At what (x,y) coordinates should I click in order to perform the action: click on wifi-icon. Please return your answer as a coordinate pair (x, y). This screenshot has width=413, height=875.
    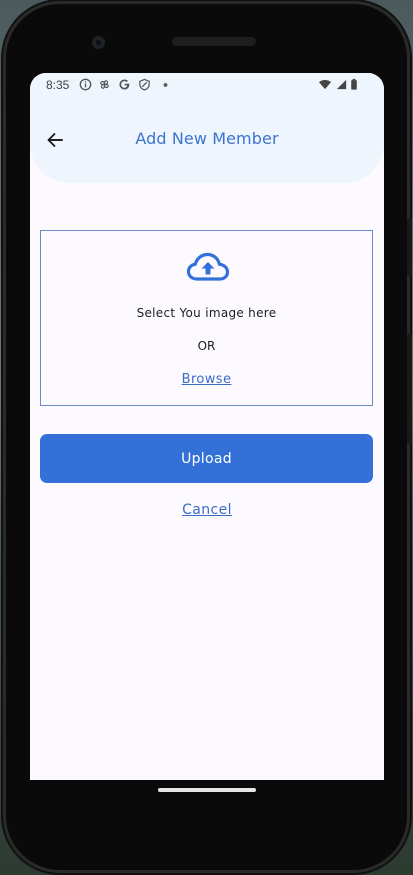
    Looking at the image, I should click on (325, 84).